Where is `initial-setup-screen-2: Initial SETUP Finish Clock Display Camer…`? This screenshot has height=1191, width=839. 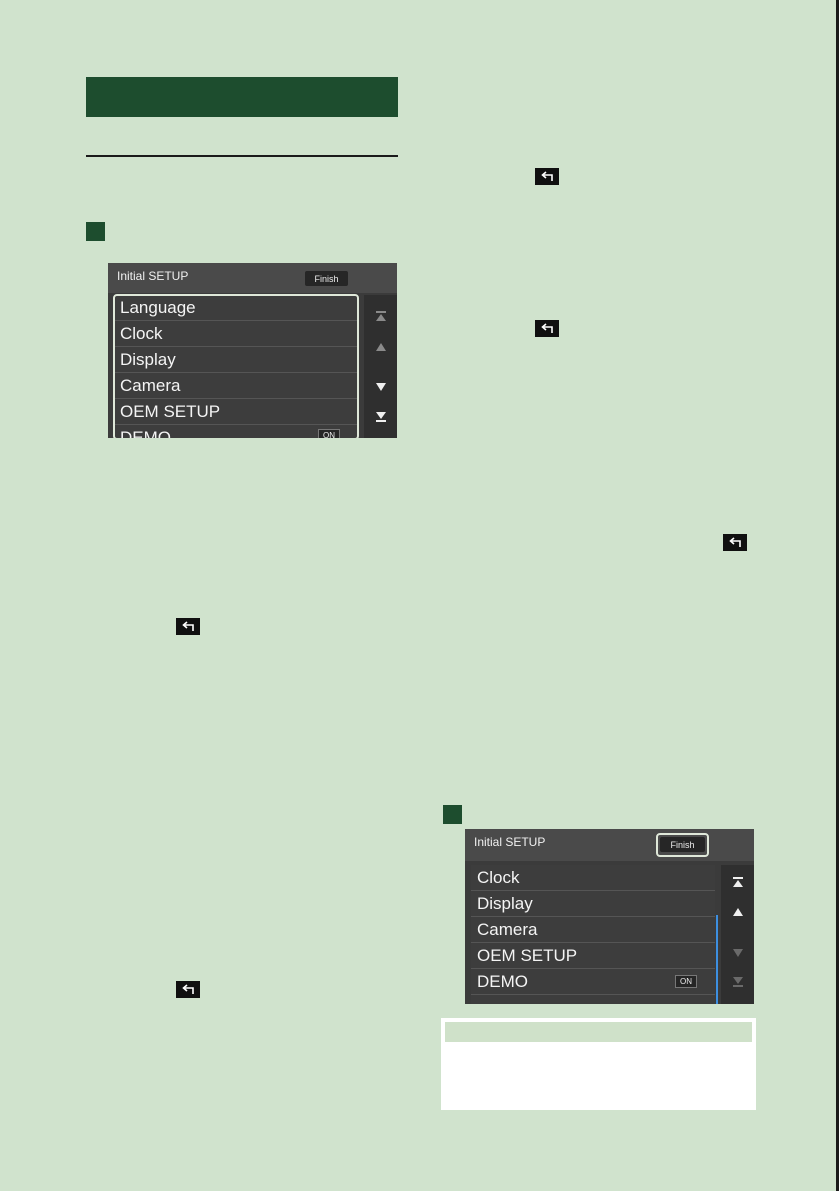
initial-setup-screen-2: Initial SETUP Finish Clock Display Camer… is located at coordinates (609, 916).